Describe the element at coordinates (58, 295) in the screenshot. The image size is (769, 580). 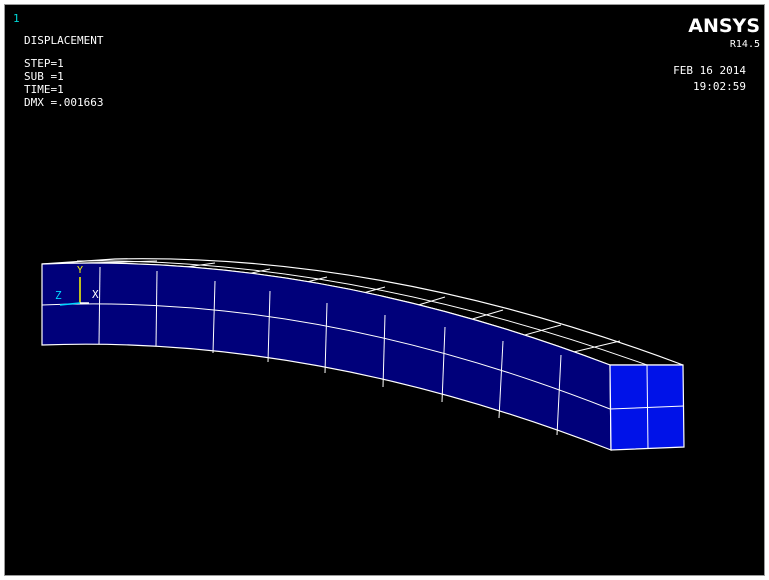
I see `triad-z-label: Z` at that location.